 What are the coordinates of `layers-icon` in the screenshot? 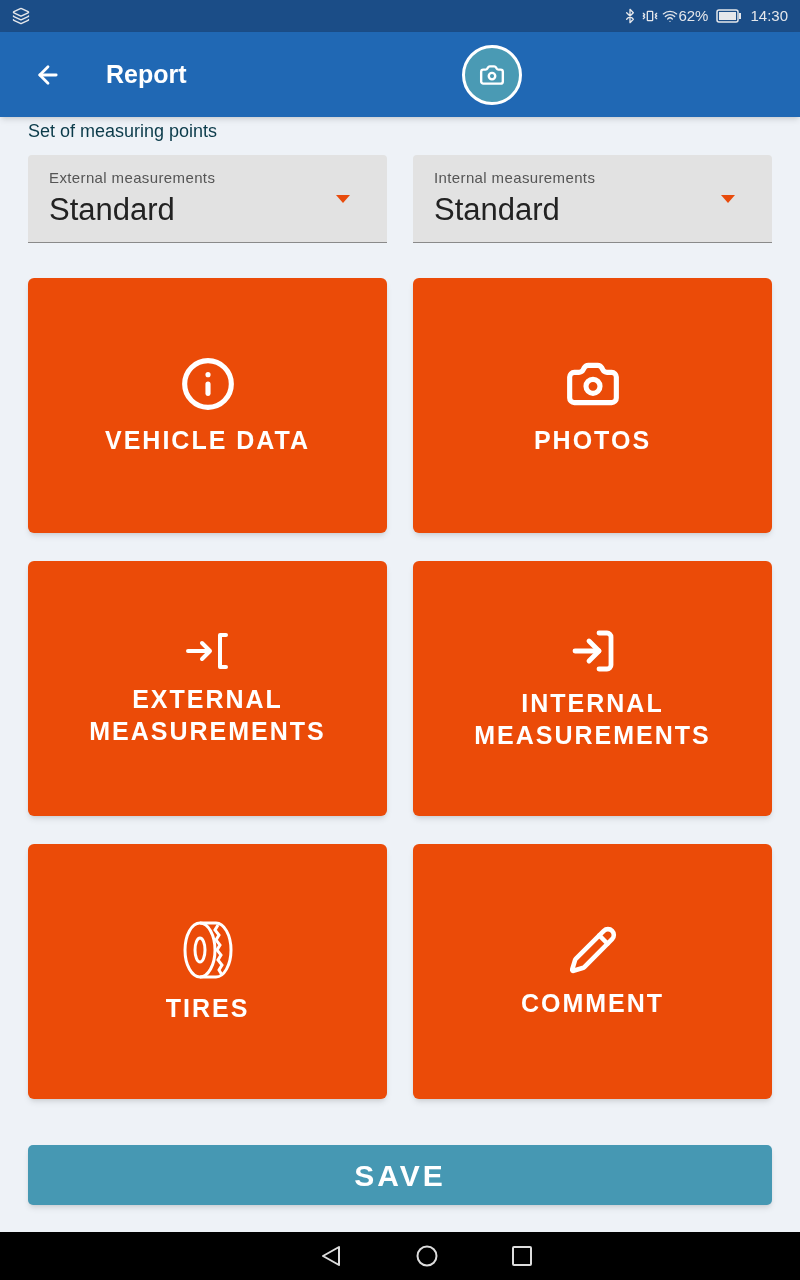 It's located at (21, 16).